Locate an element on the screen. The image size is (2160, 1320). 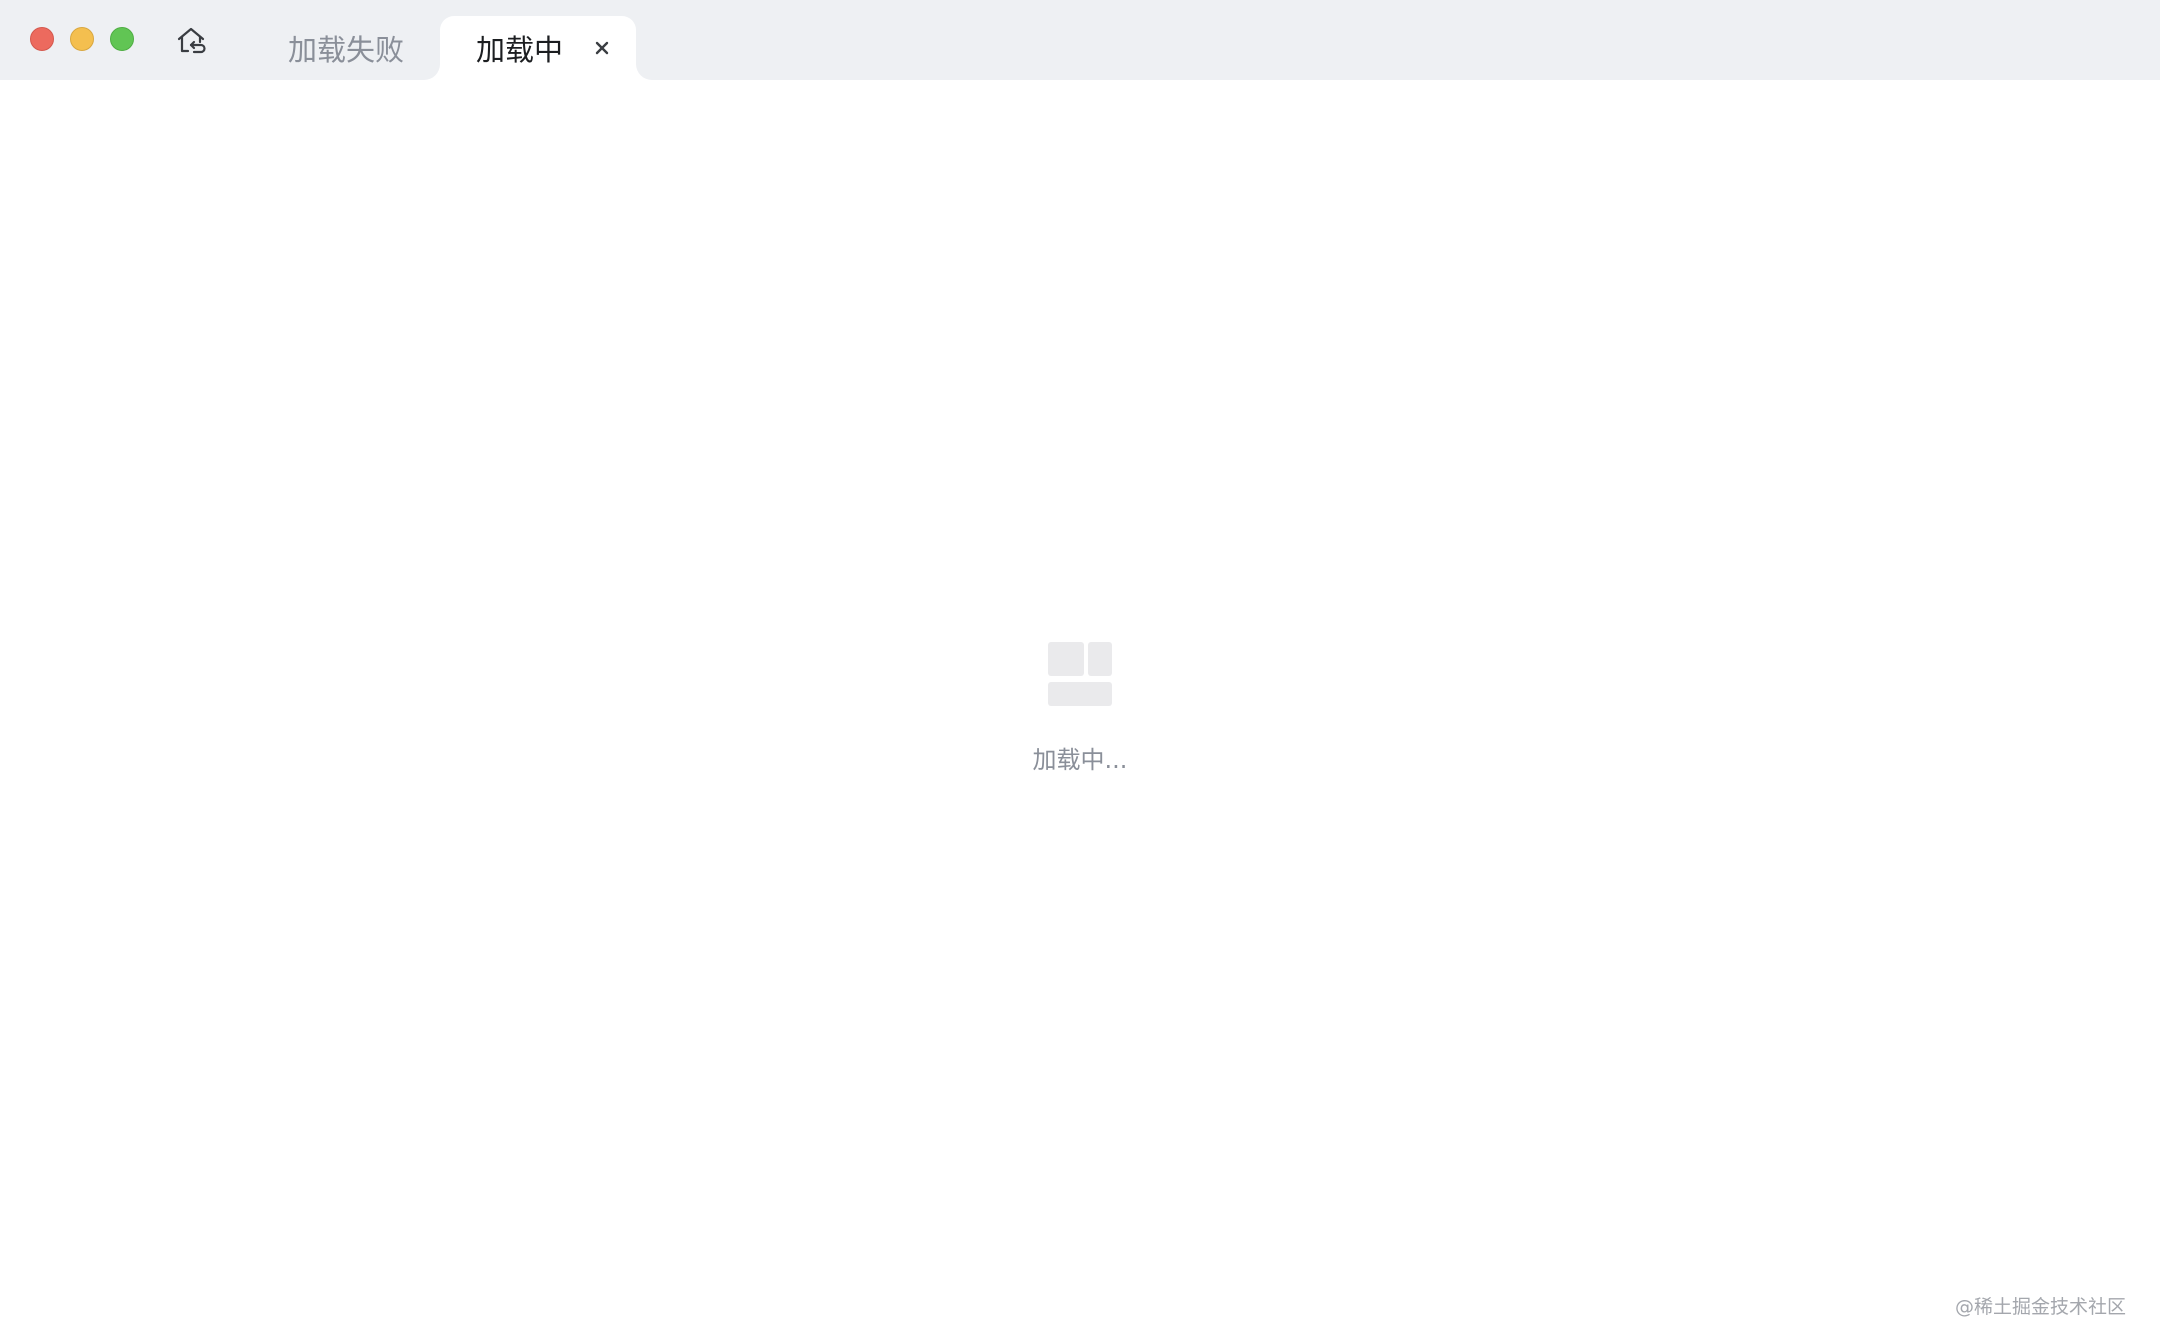
tab-close-button is located at coordinates (602, 48).